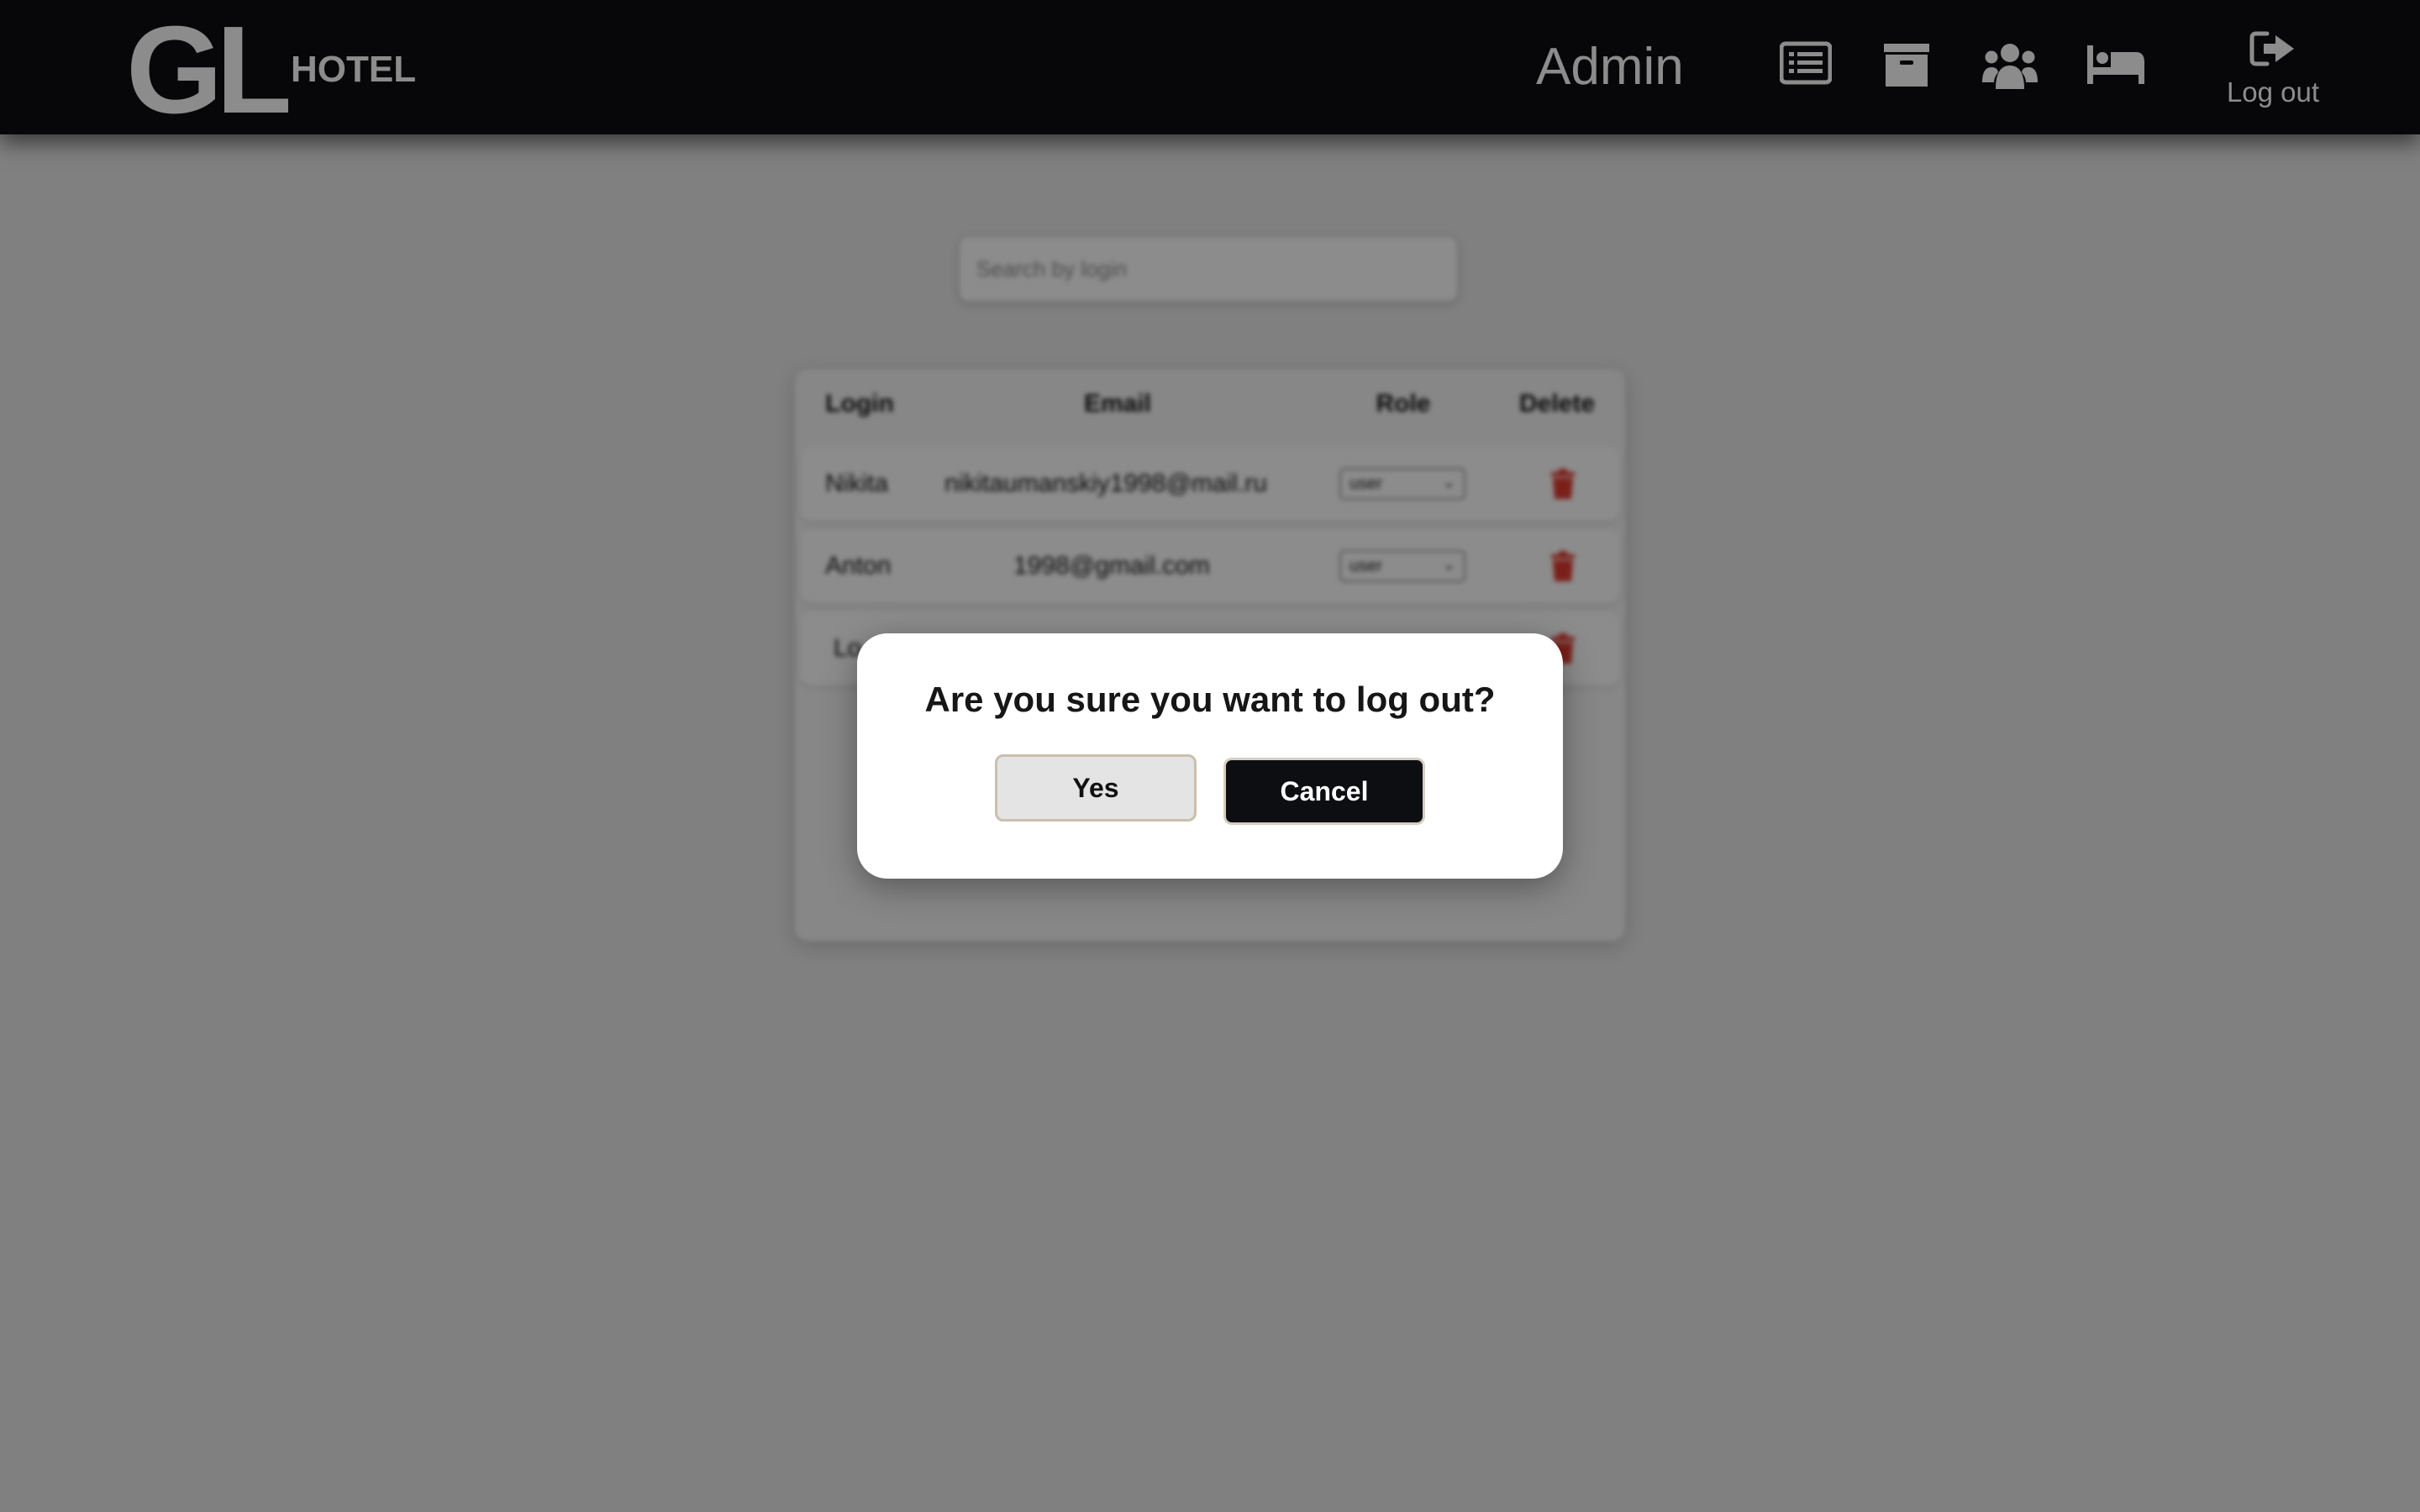 This screenshot has height=1512, width=2420. Describe the element at coordinates (1096, 788) in the screenshot. I see `yes-button: Yes` at that location.